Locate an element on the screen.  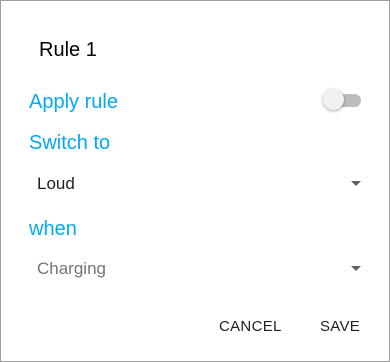
apply-rule-label: Apply rule is located at coordinates (73, 102).